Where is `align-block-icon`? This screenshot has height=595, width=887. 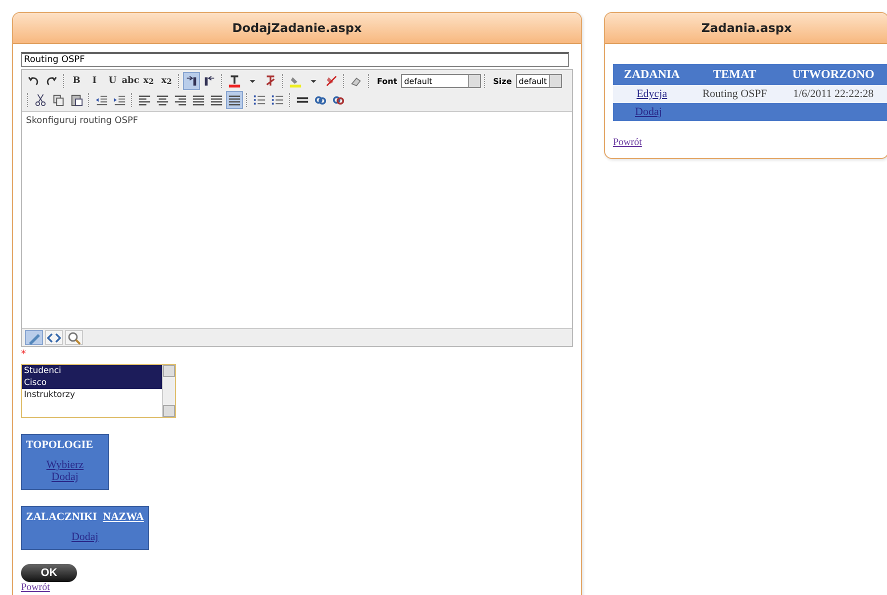
align-block-icon is located at coordinates (216, 100).